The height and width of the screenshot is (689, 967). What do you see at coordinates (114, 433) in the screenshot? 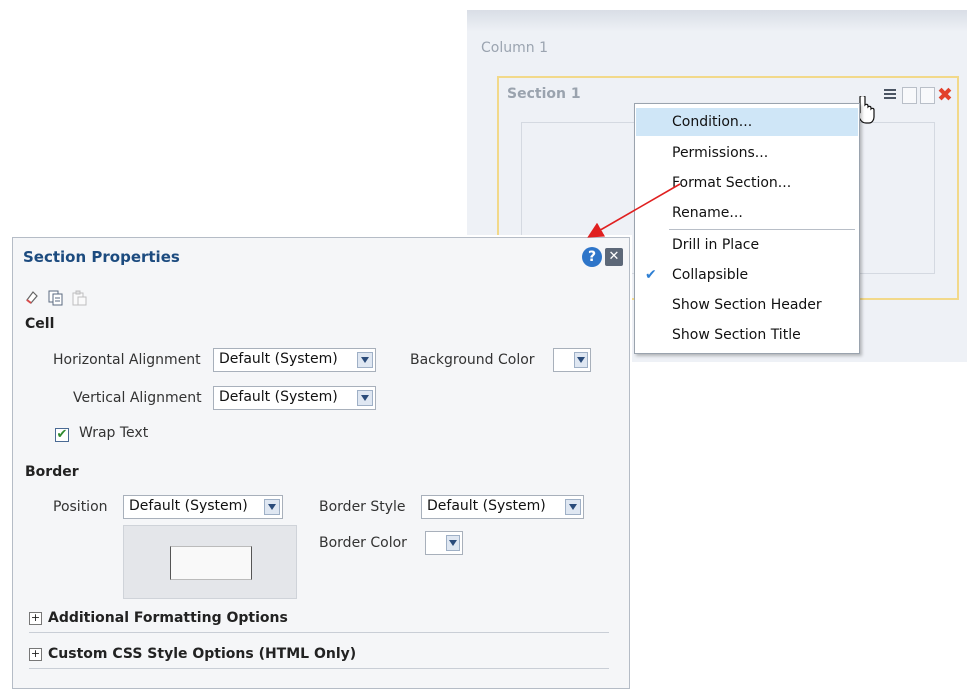
I see `wrap-text-label: Wrap Text` at bounding box center [114, 433].